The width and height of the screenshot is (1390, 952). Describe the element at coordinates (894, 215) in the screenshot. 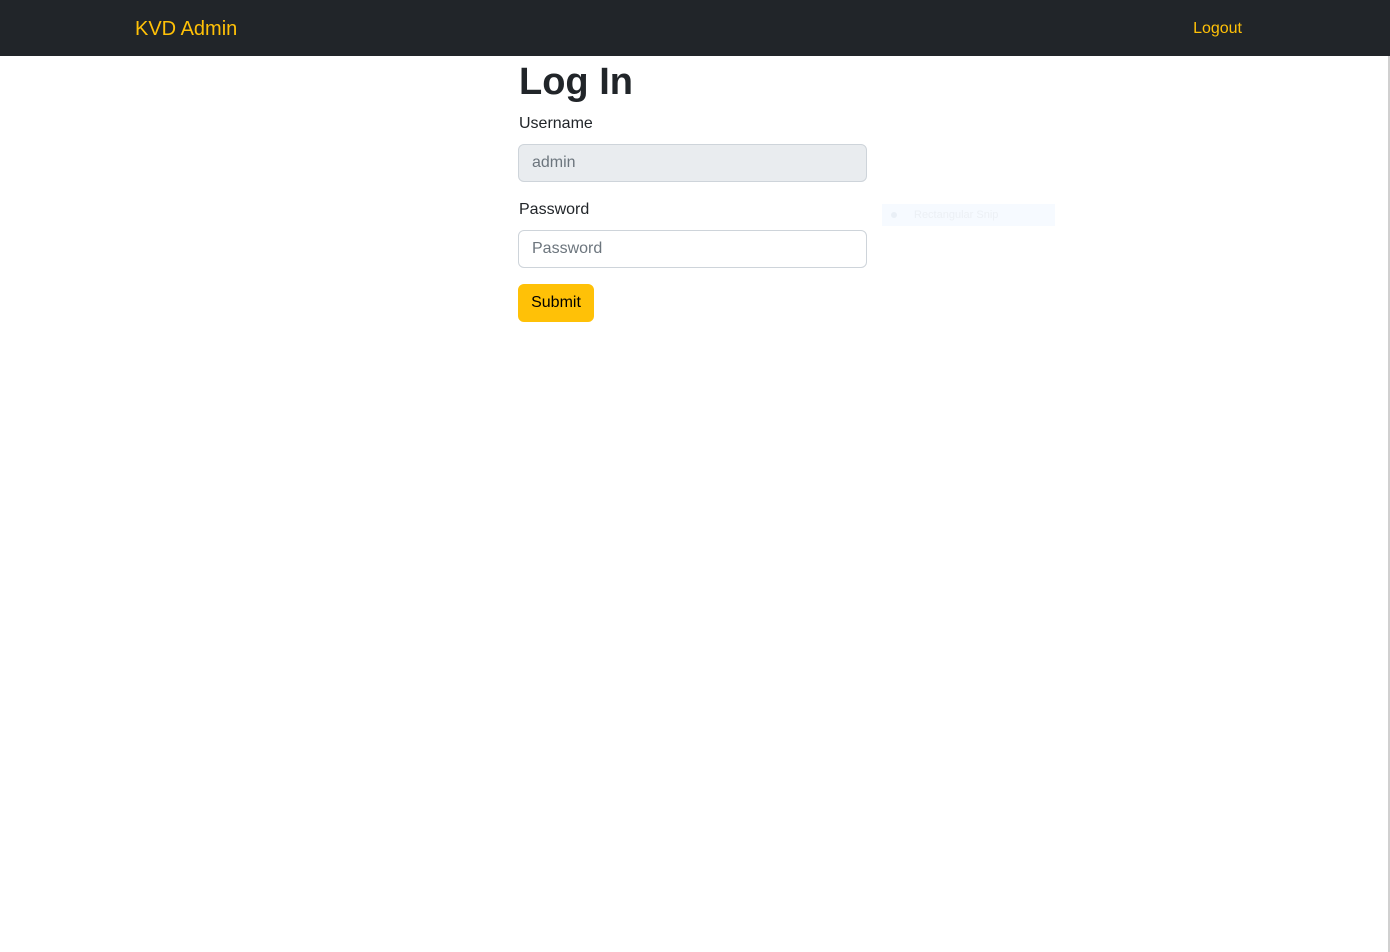

I see `rectangle-snip-icon` at that location.